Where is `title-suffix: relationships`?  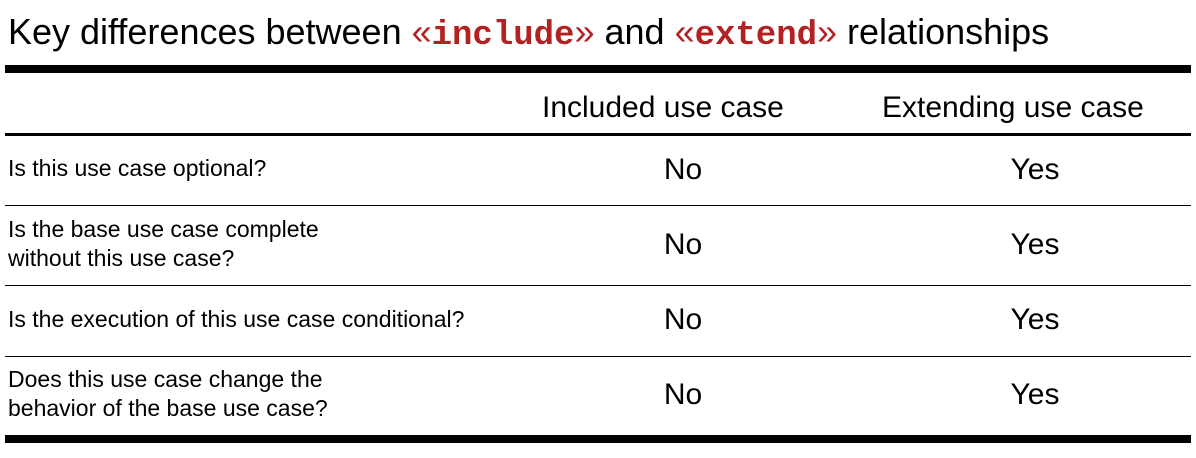
title-suffix: relationships is located at coordinates (943, 31).